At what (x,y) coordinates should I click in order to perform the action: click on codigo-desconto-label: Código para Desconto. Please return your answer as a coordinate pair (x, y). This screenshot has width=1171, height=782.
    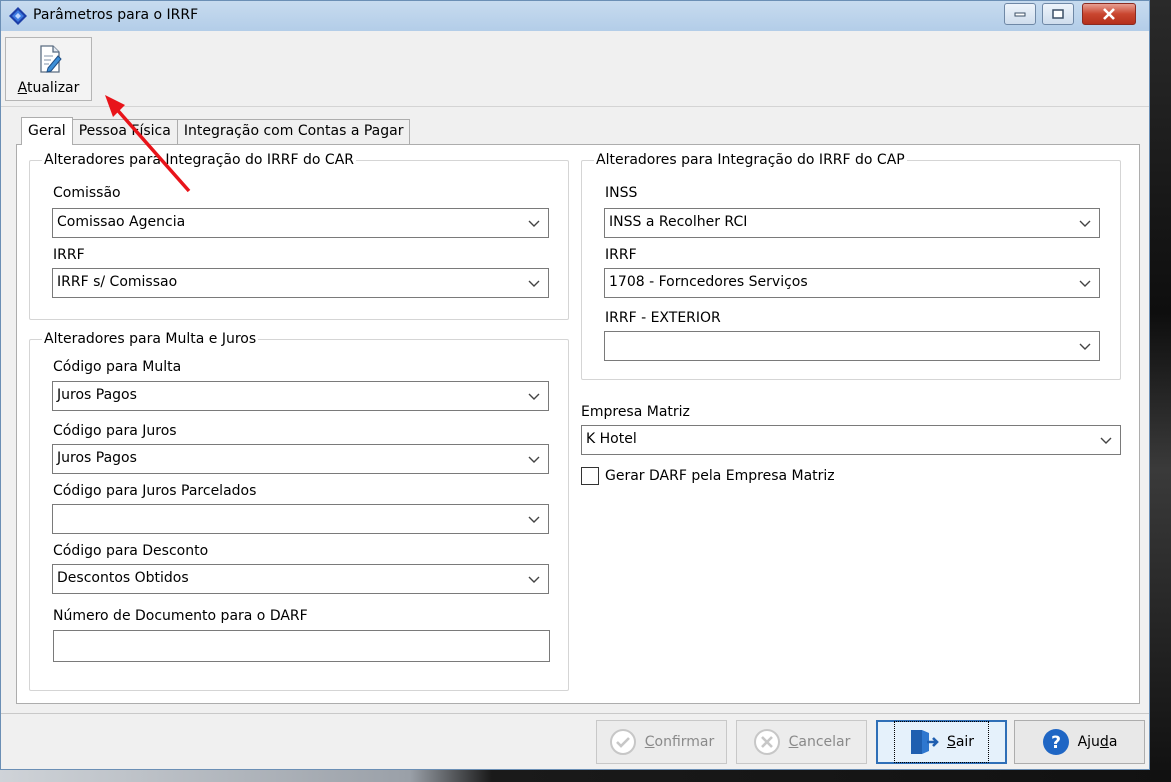
    Looking at the image, I should click on (131, 551).